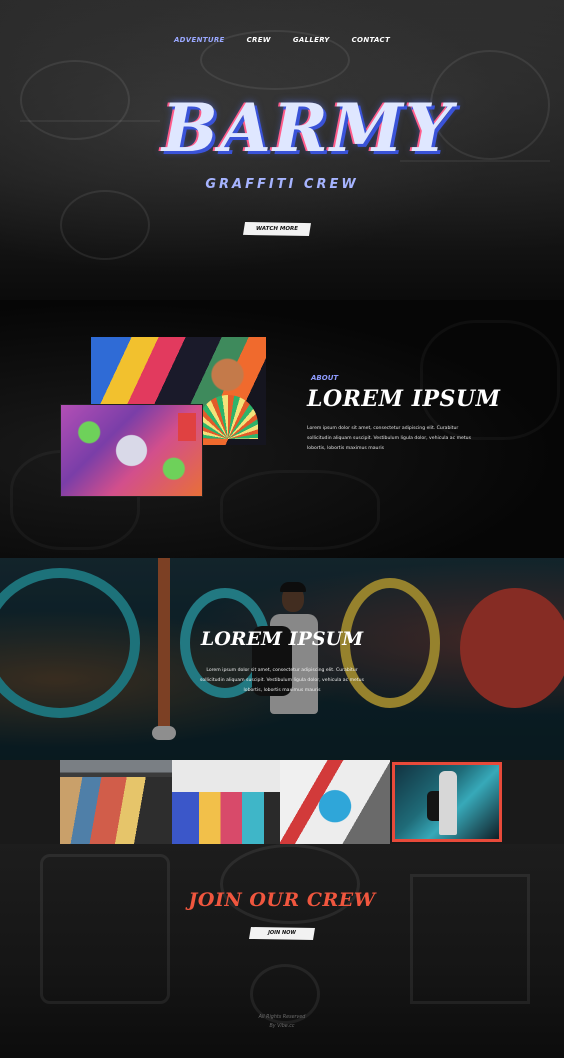 This screenshot has height=1058, width=564. What do you see at coordinates (116, 802) in the screenshot?
I see `gallery-image-building` at bounding box center [116, 802].